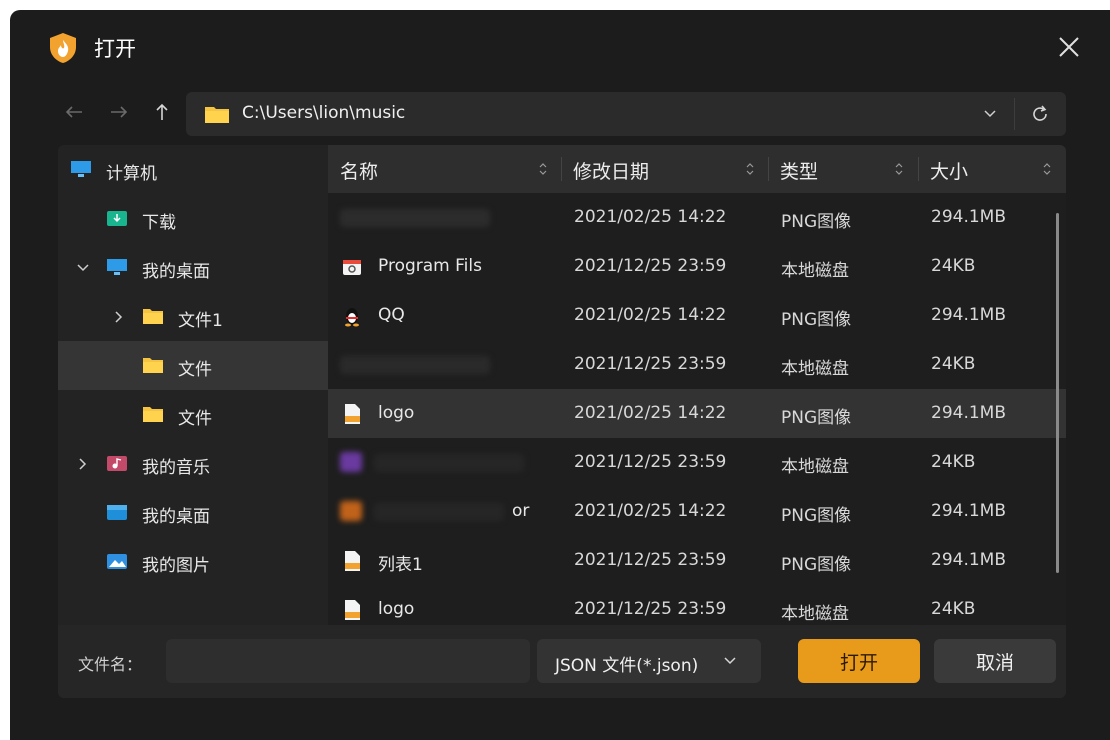 Image resolution: width=1110 pixels, height=740 pixels. I want to click on sidebar-item-pictures: 我的图片, so click(193, 561).